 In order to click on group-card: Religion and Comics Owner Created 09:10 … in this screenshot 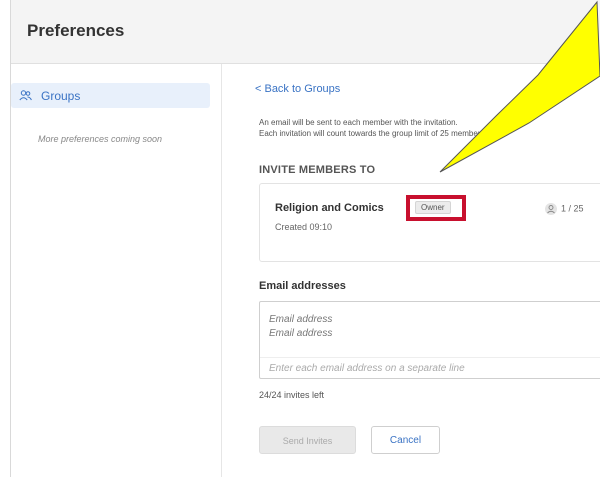, I will do `click(429, 222)`.